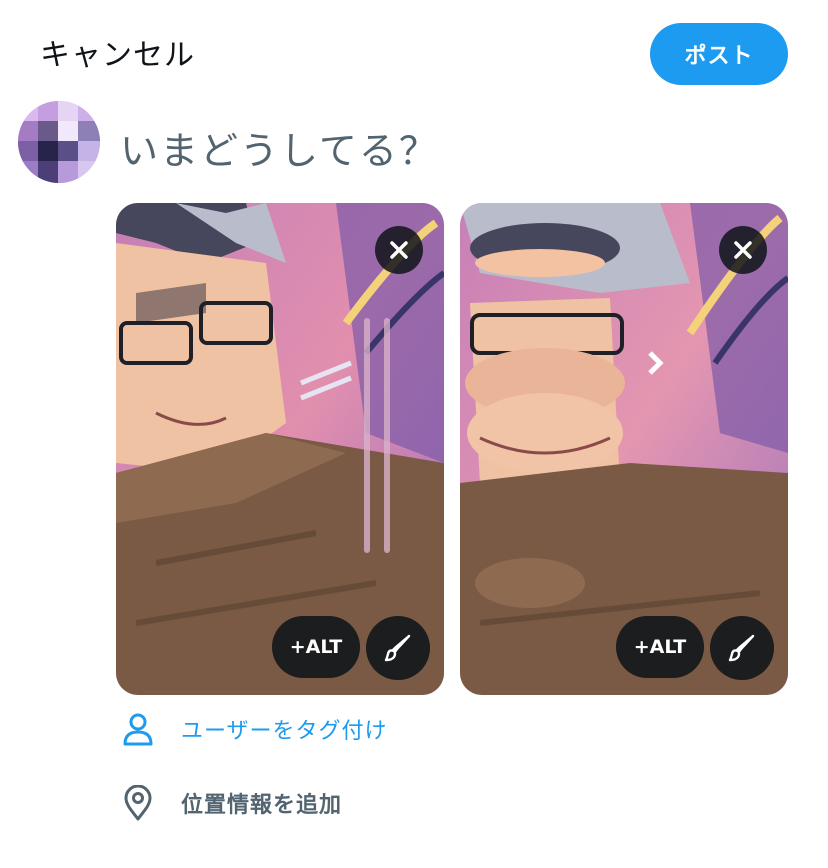  Describe the element at coordinates (279, 147) in the screenshot. I see `post-text-input: いまどうしてる？` at that location.